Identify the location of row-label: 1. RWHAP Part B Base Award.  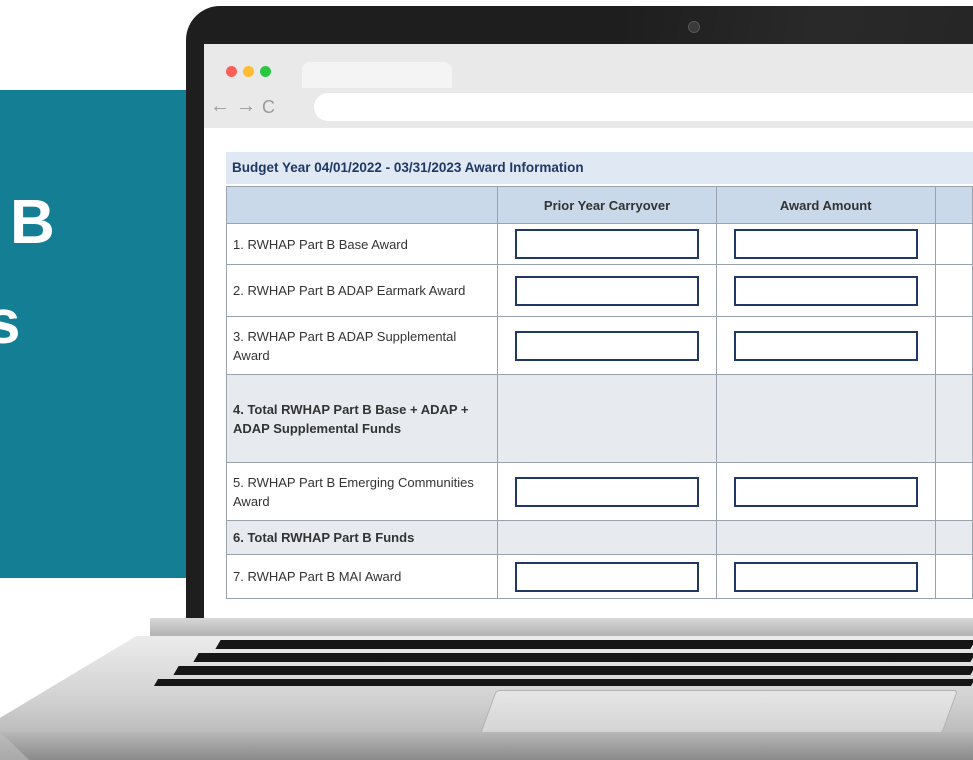
(362, 244).